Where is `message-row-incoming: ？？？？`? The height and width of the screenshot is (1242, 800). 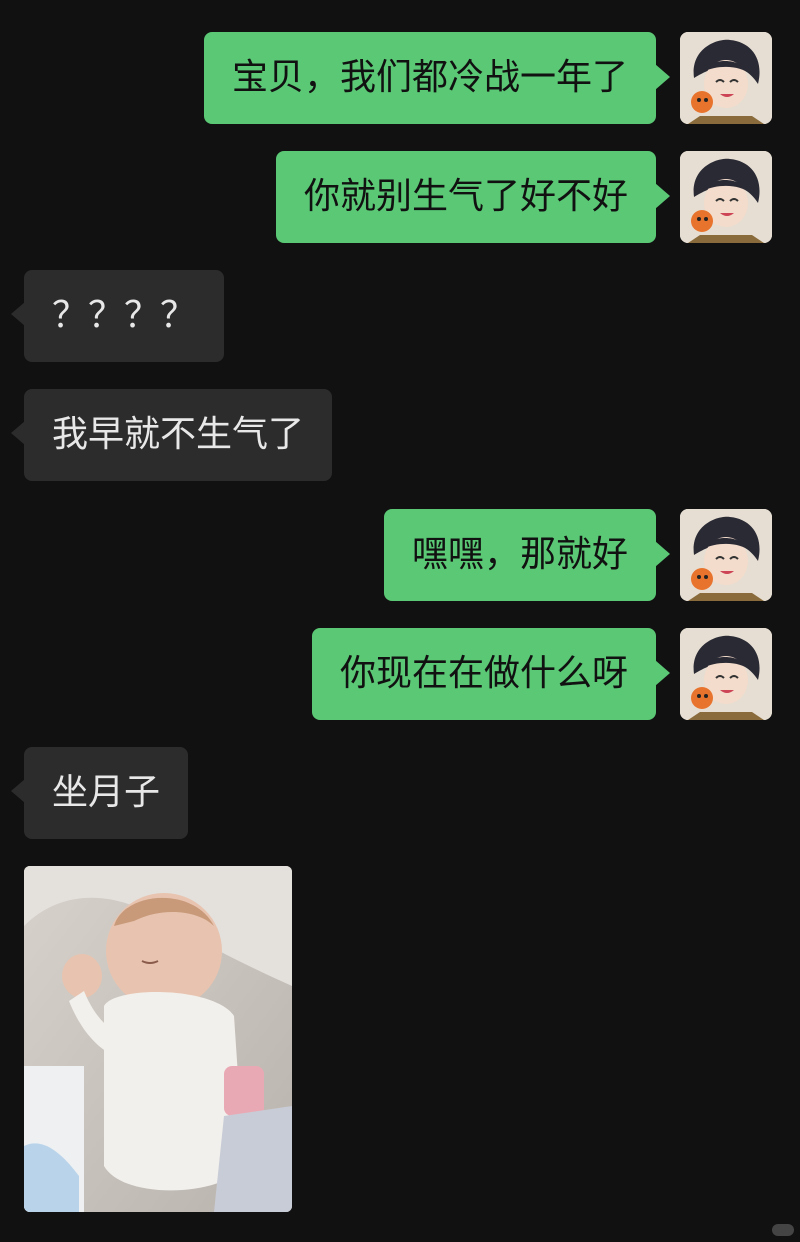
message-row-incoming: ？？？？ is located at coordinates (400, 316).